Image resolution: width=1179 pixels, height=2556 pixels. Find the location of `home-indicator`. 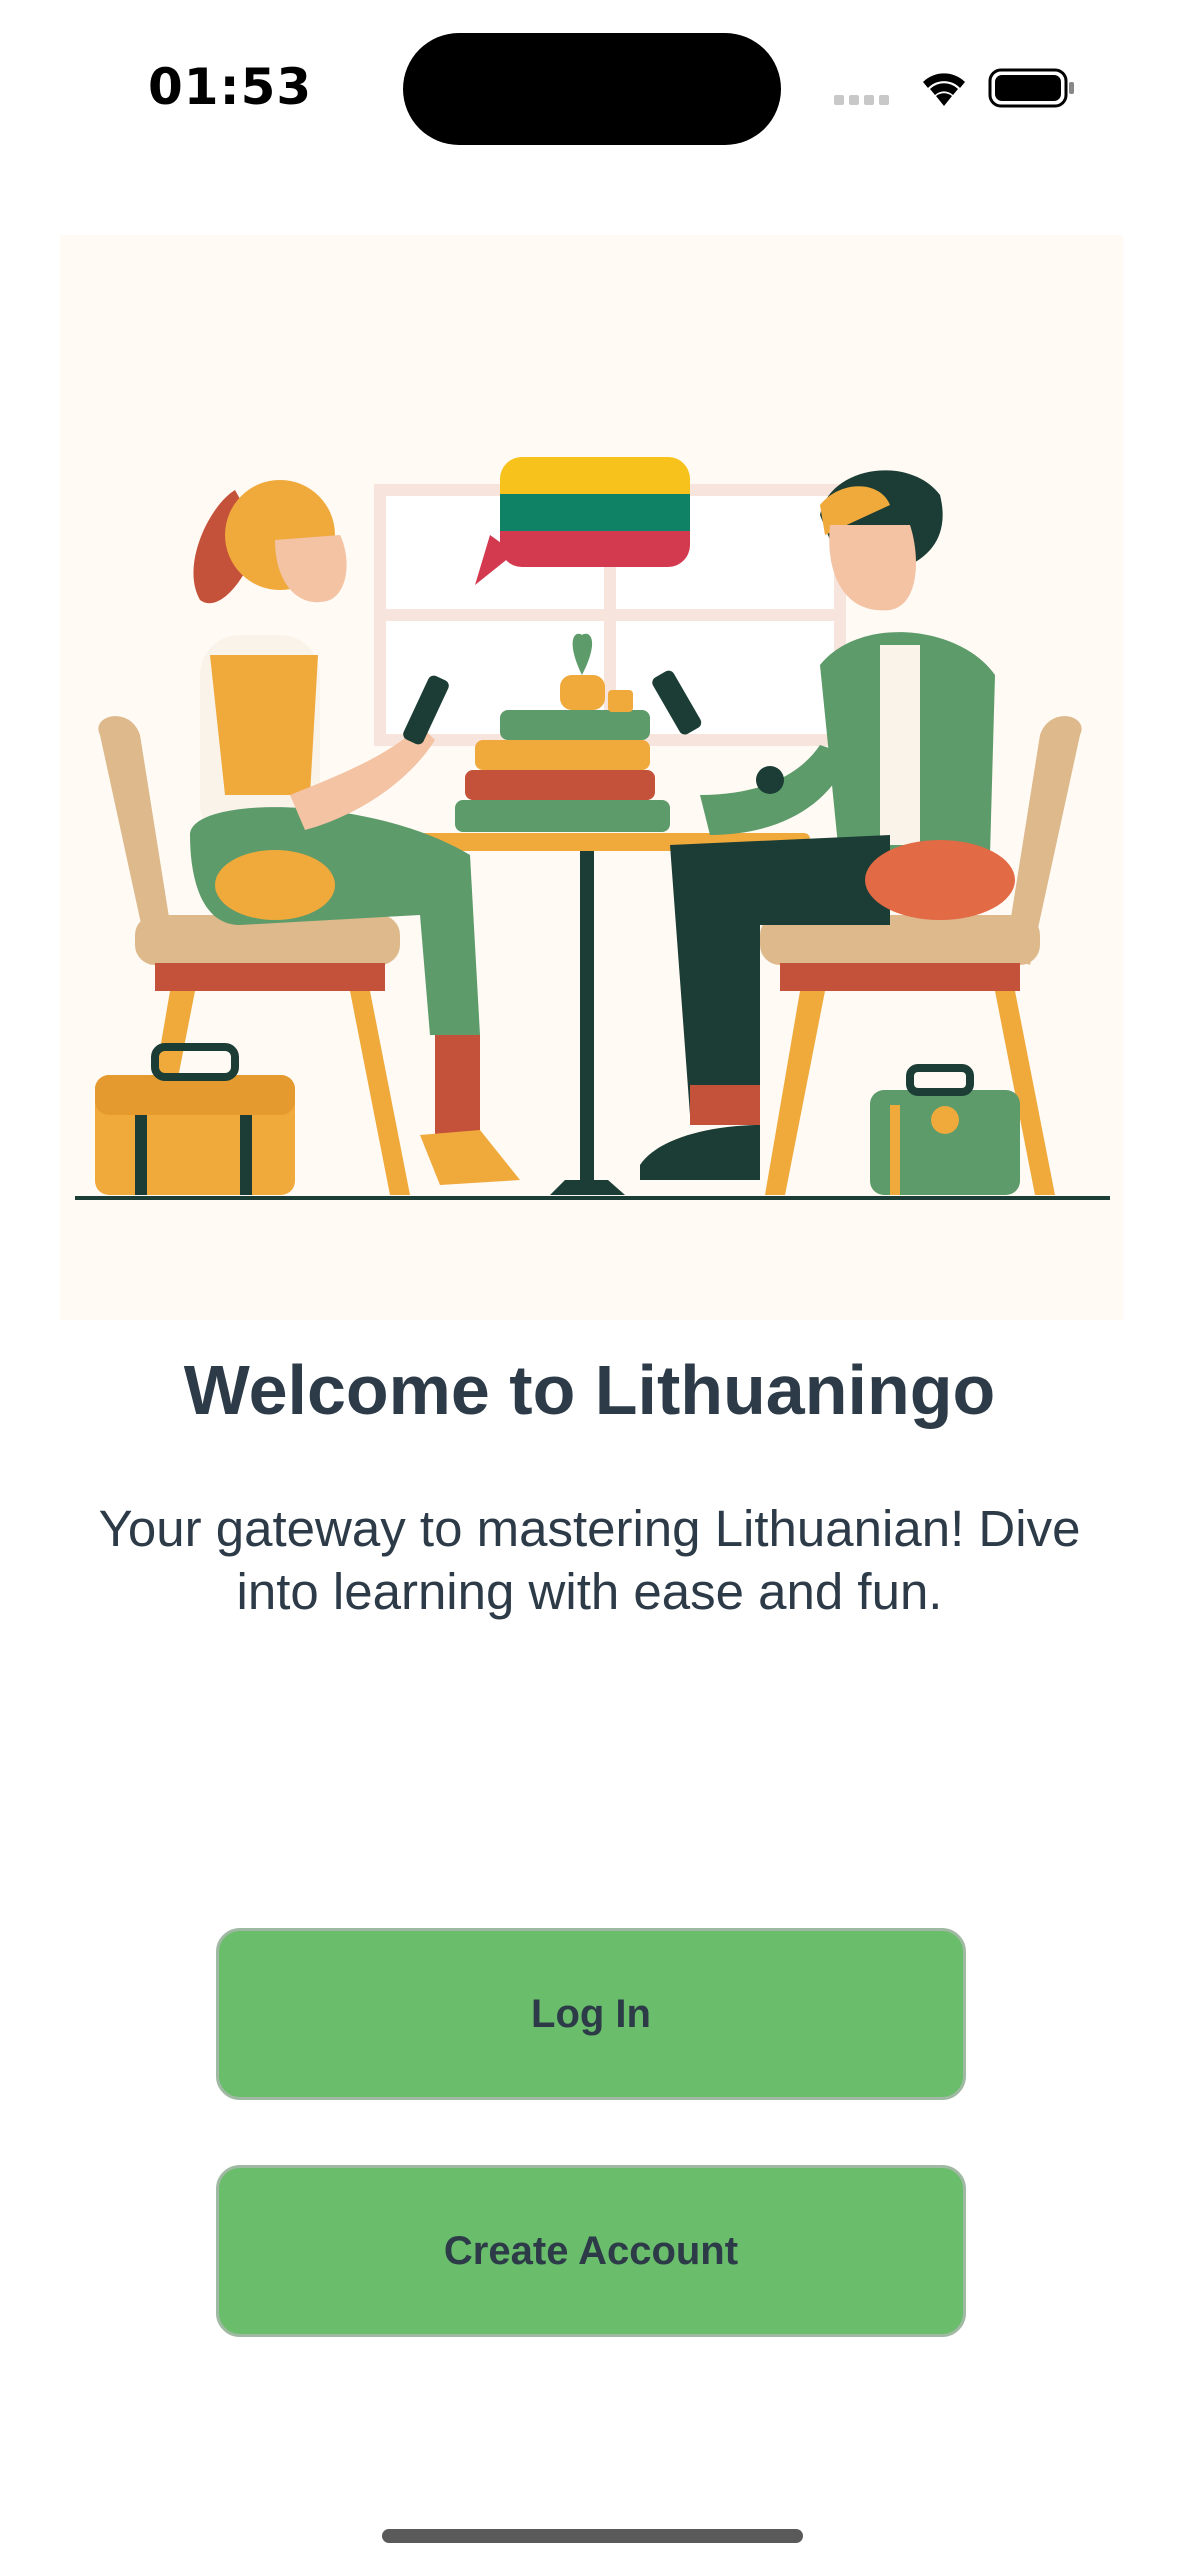

home-indicator is located at coordinates (592, 2536).